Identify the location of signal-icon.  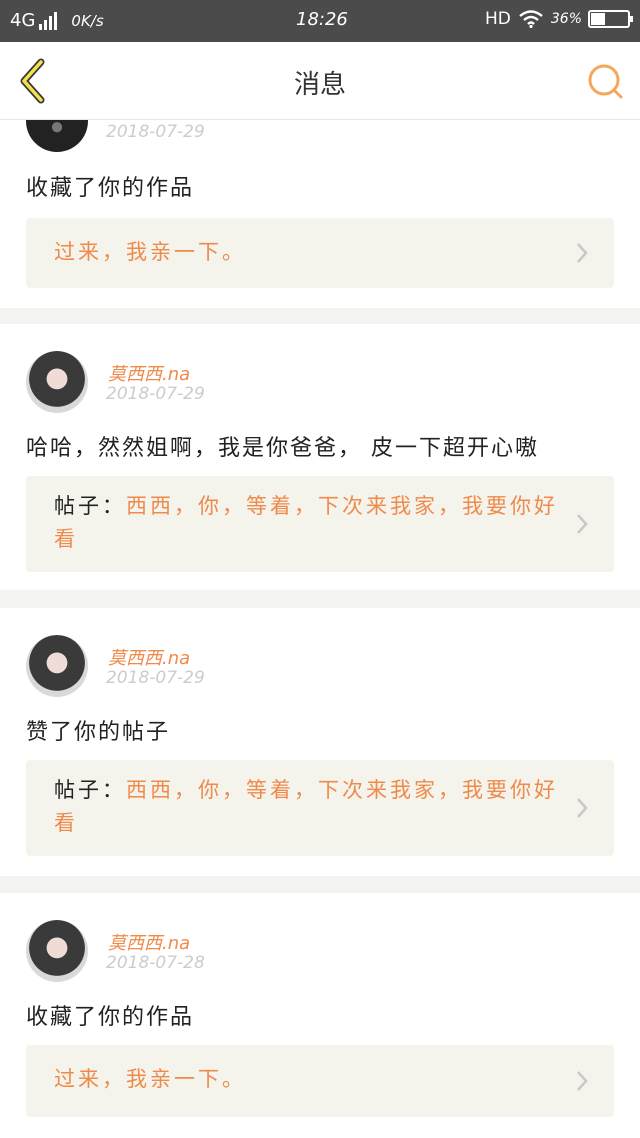
(49, 20).